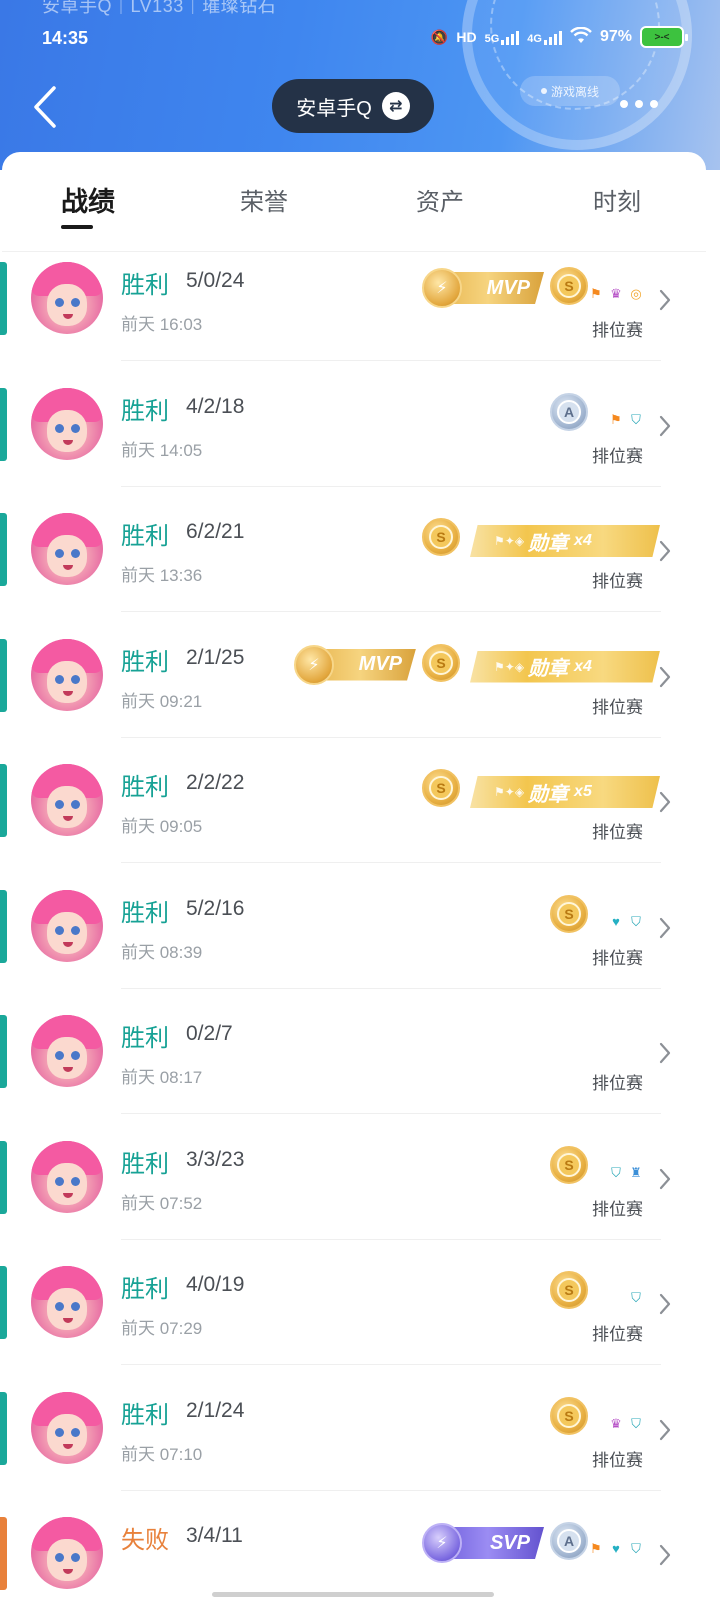 This screenshot has height=1600, width=720. What do you see at coordinates (354, 202) in the screenshot?
I see `tab-bar: 战绩 荣誉 资产 时刻` at bounding box center [354, 202].